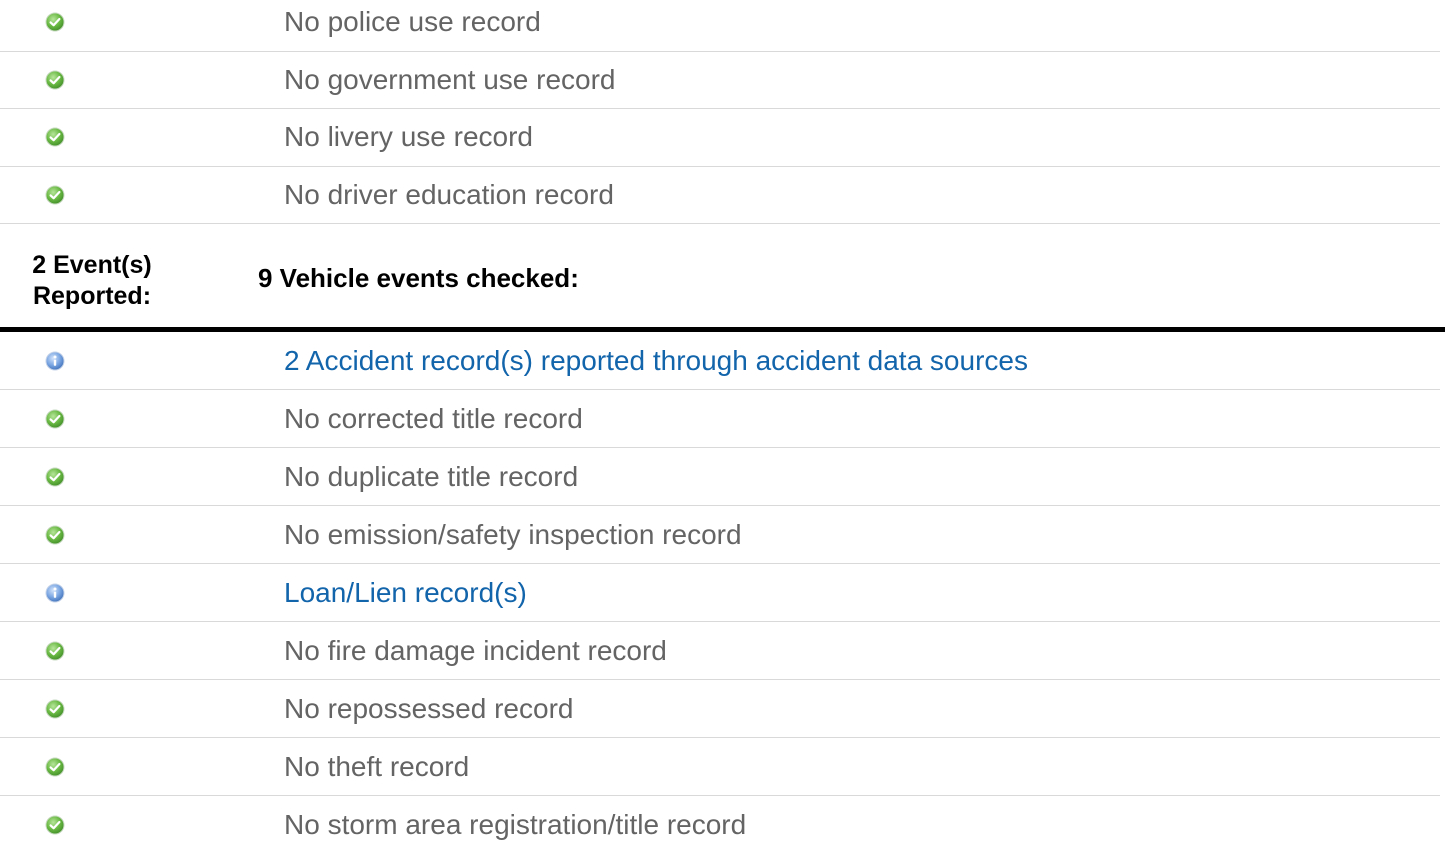 The height and width of the screenshot is (852, 1445). I want to click on list-item: No repossessed record, so click(720, 709).